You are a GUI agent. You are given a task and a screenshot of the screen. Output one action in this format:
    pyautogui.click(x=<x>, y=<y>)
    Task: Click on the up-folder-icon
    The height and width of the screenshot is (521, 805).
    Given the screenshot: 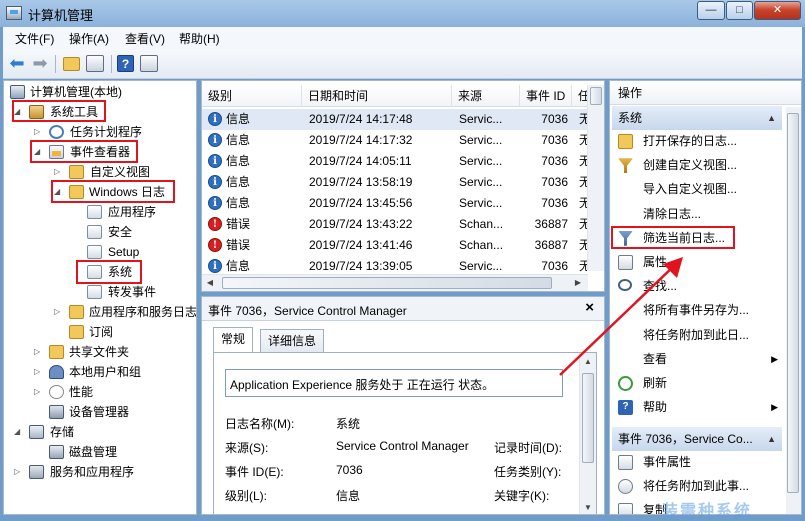 What is the action you would take?
    pyautogui.click(x=71, y=64)
    